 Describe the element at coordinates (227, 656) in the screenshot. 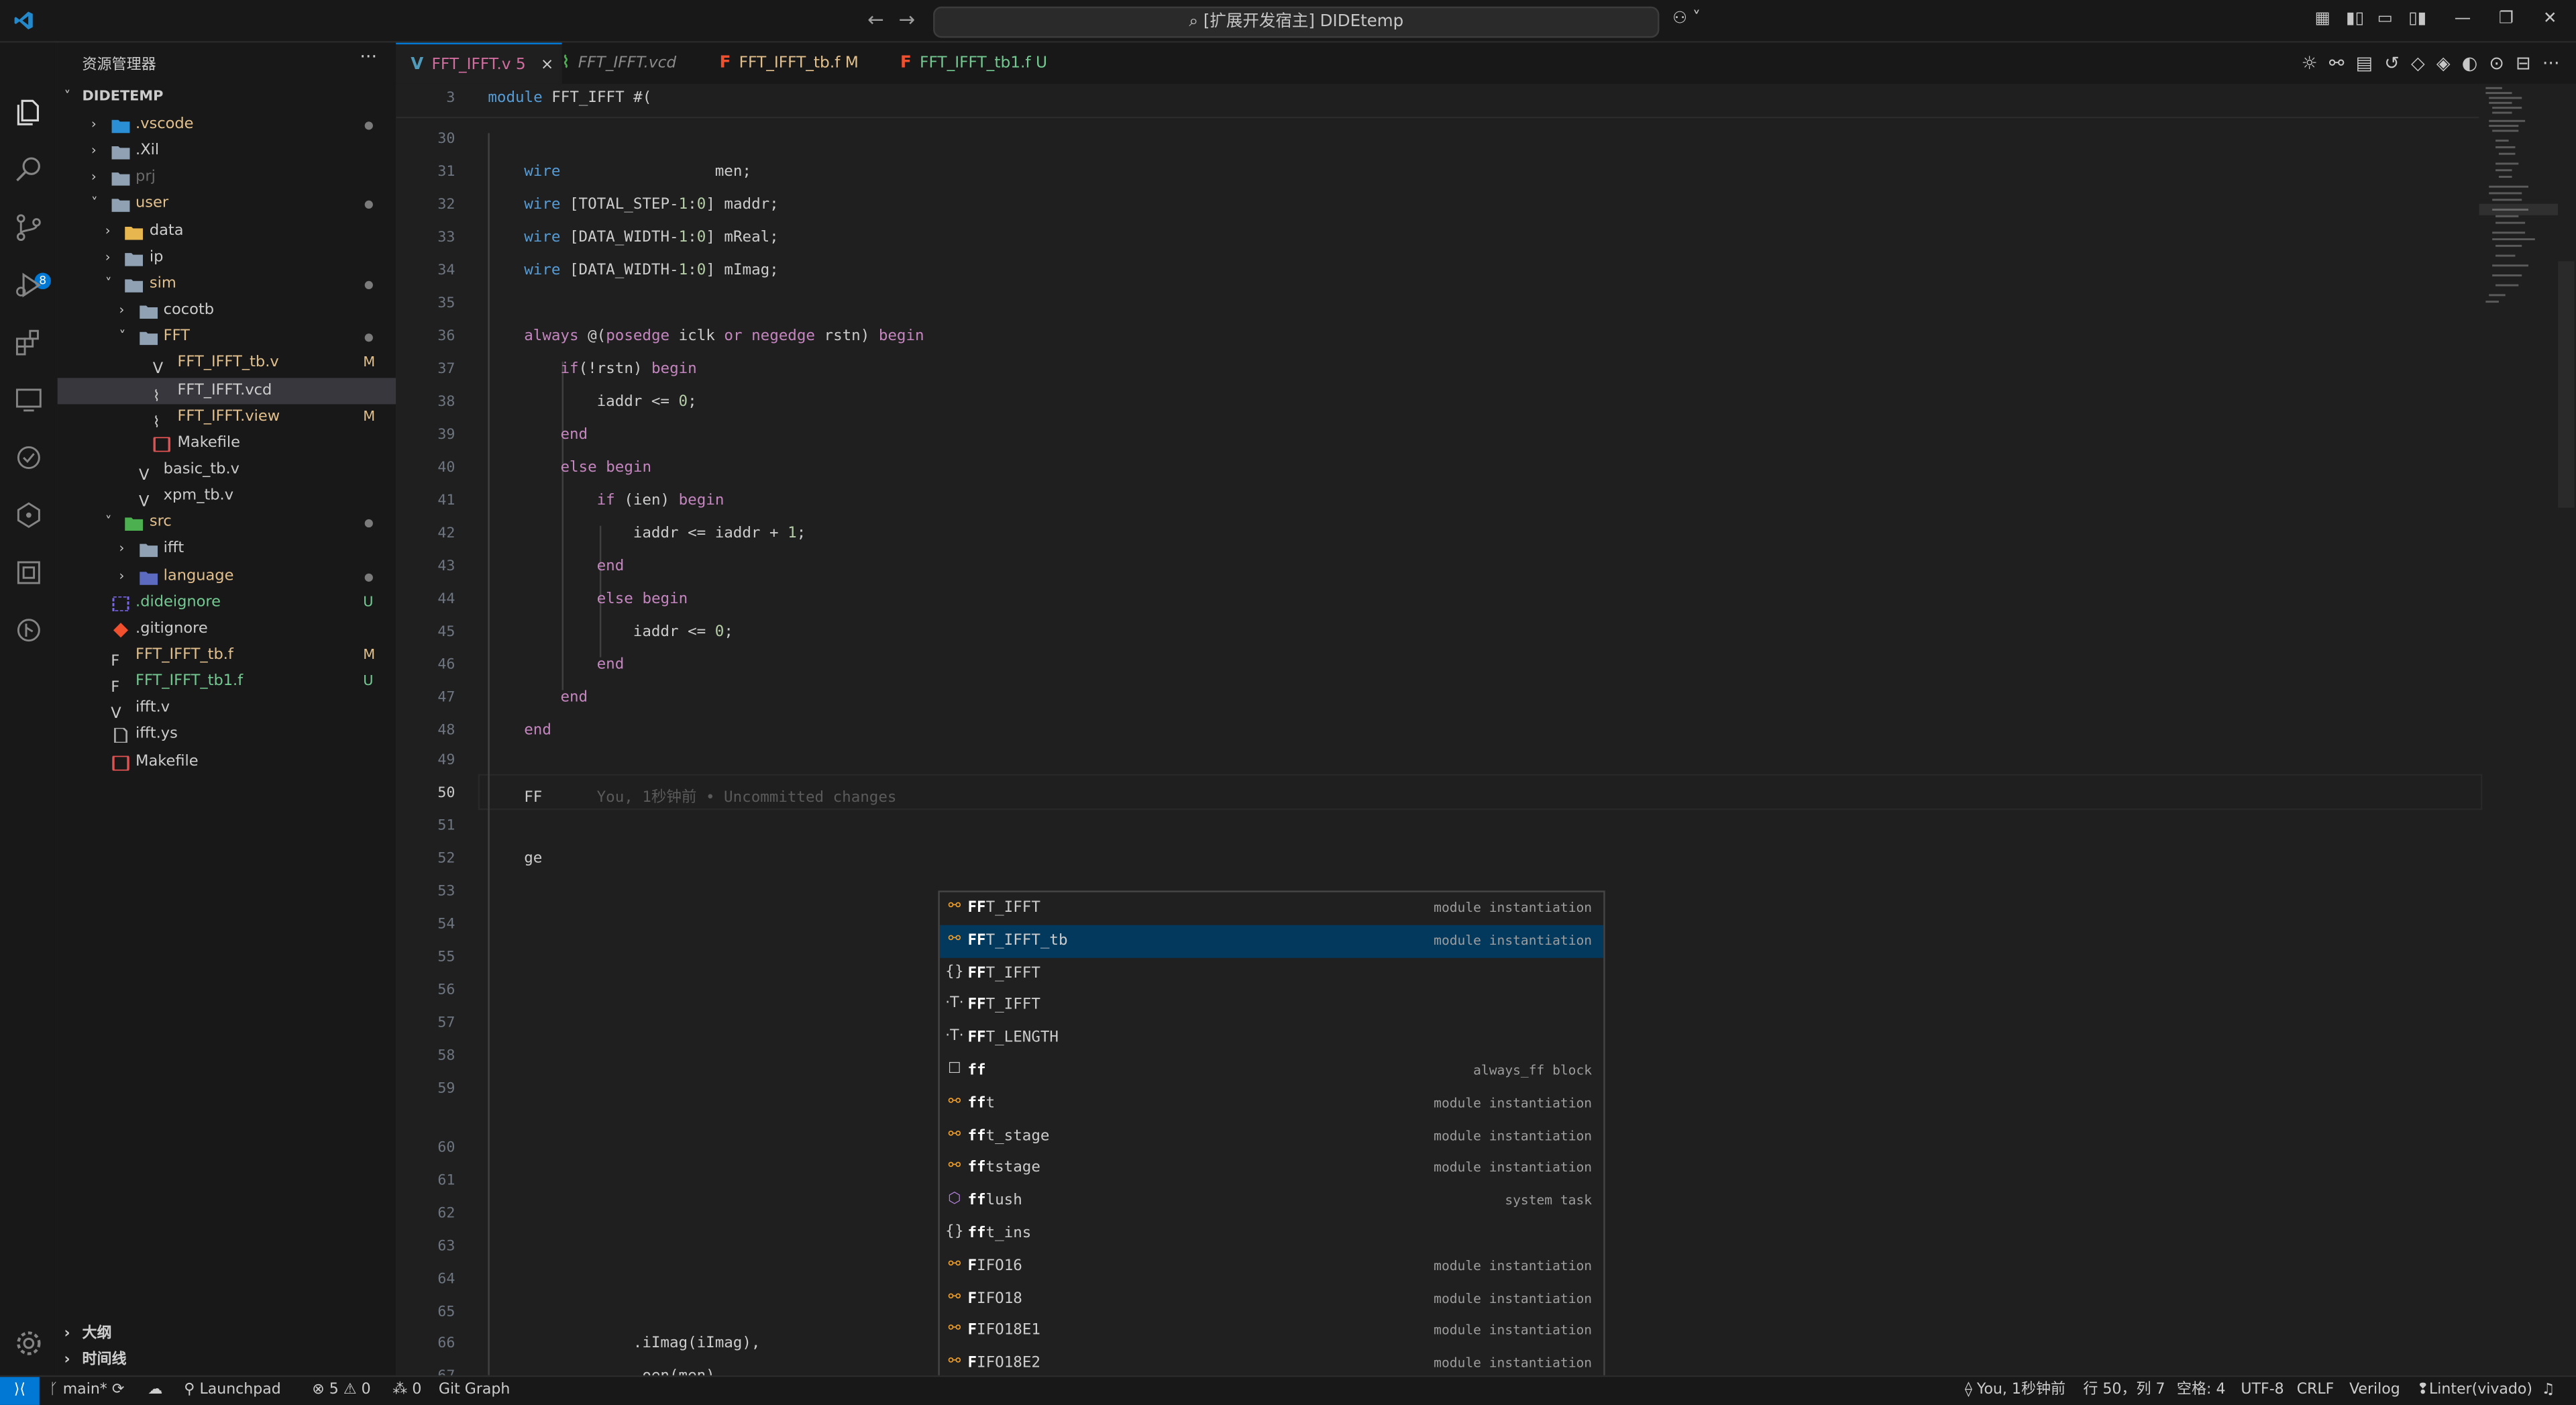

I see `tree-item-fft-ifft-tb-f: F FFT_IFFT_tb.f M` at that location.